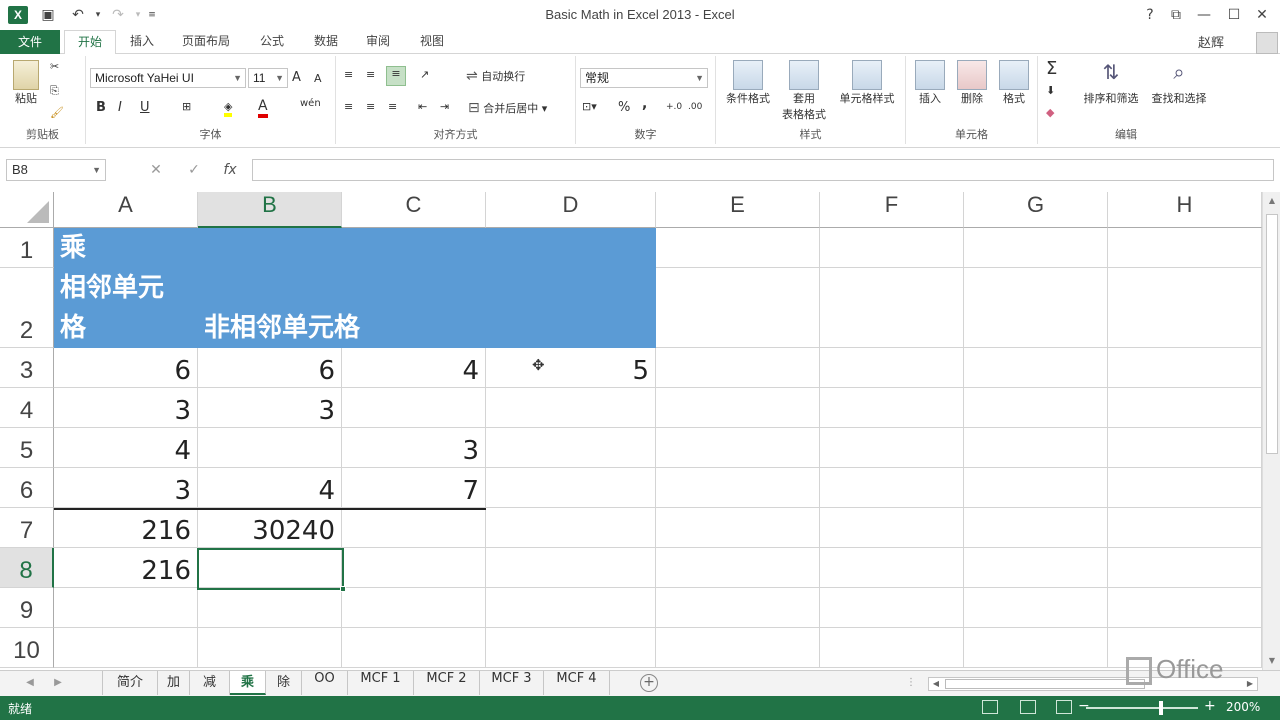  Describe the element at coordinates (73, 328) in the screenshot. I see `cell-a2-line2: 格` at that location.